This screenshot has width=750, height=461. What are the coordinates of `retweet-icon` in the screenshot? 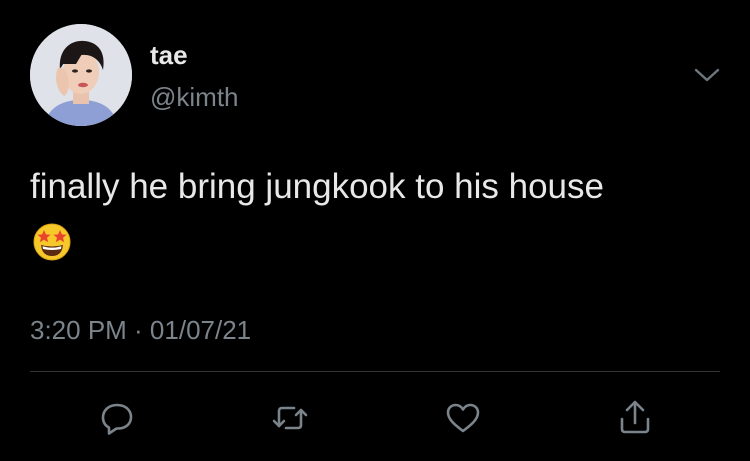 It's located at (290, 418).